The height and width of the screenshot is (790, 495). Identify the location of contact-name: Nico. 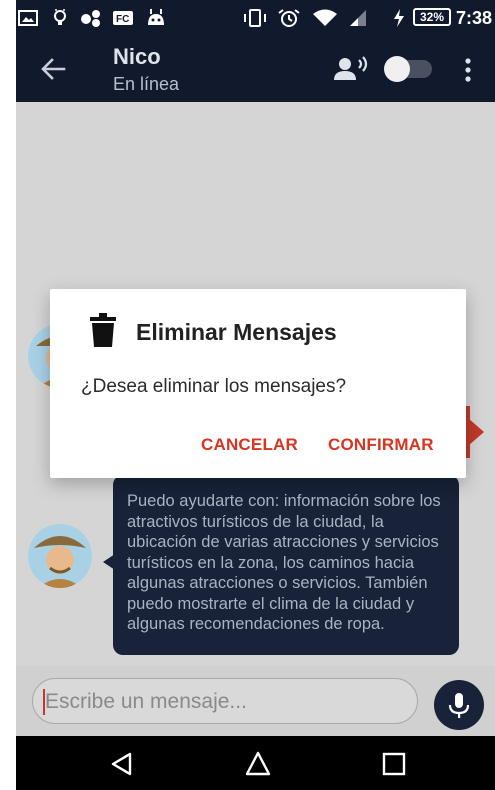
(137, 56).